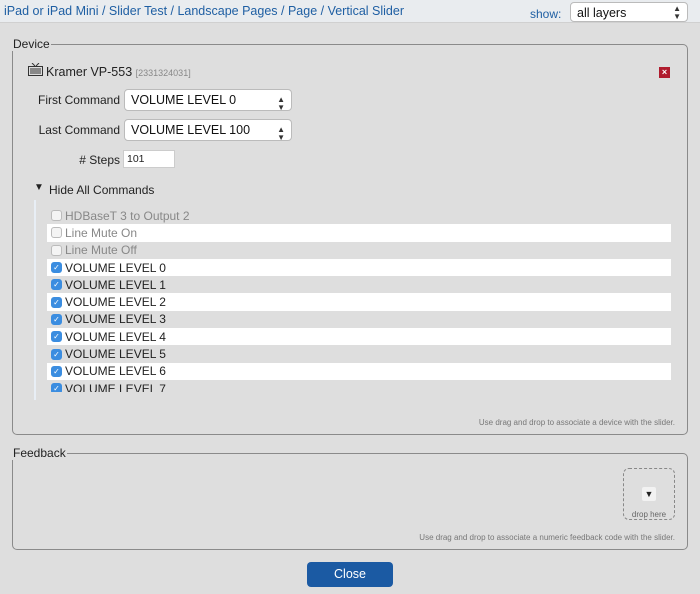 Image resolution: width=700 pixels, height=594 pixels. I want to click on layer-select: all layers ▲ ▼, so click(629, 12).